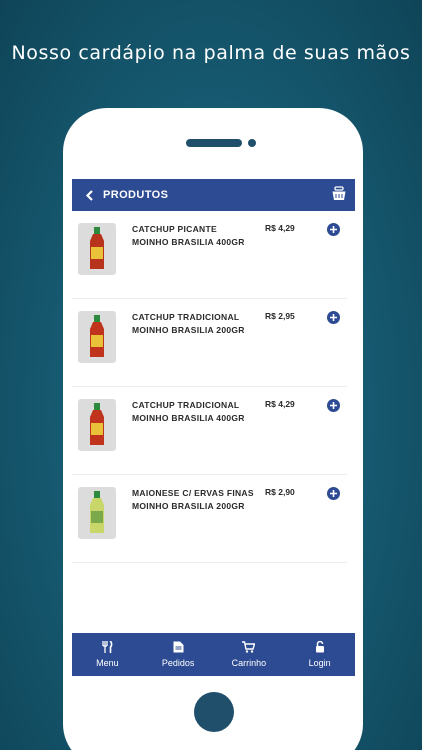 This screenshot has width=422, height=750. I want to click on cart-icon, so click(249, 647).